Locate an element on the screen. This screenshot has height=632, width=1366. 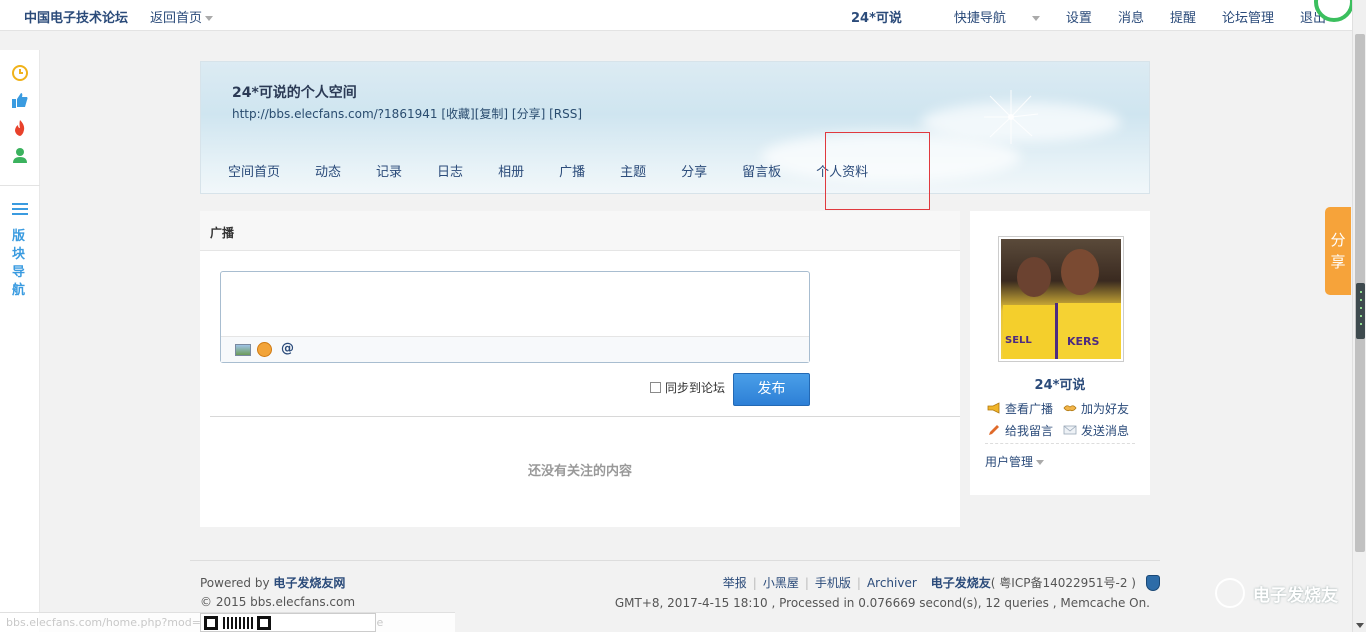
avatar-figure is located at coordinates (1034, 277).